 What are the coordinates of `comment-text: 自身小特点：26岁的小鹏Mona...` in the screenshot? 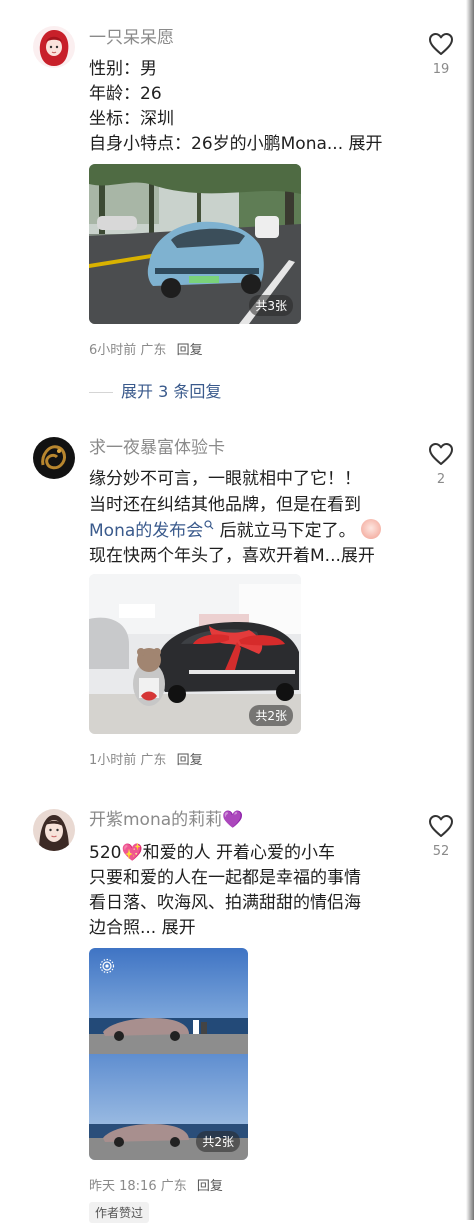 It's located at (216, 144).